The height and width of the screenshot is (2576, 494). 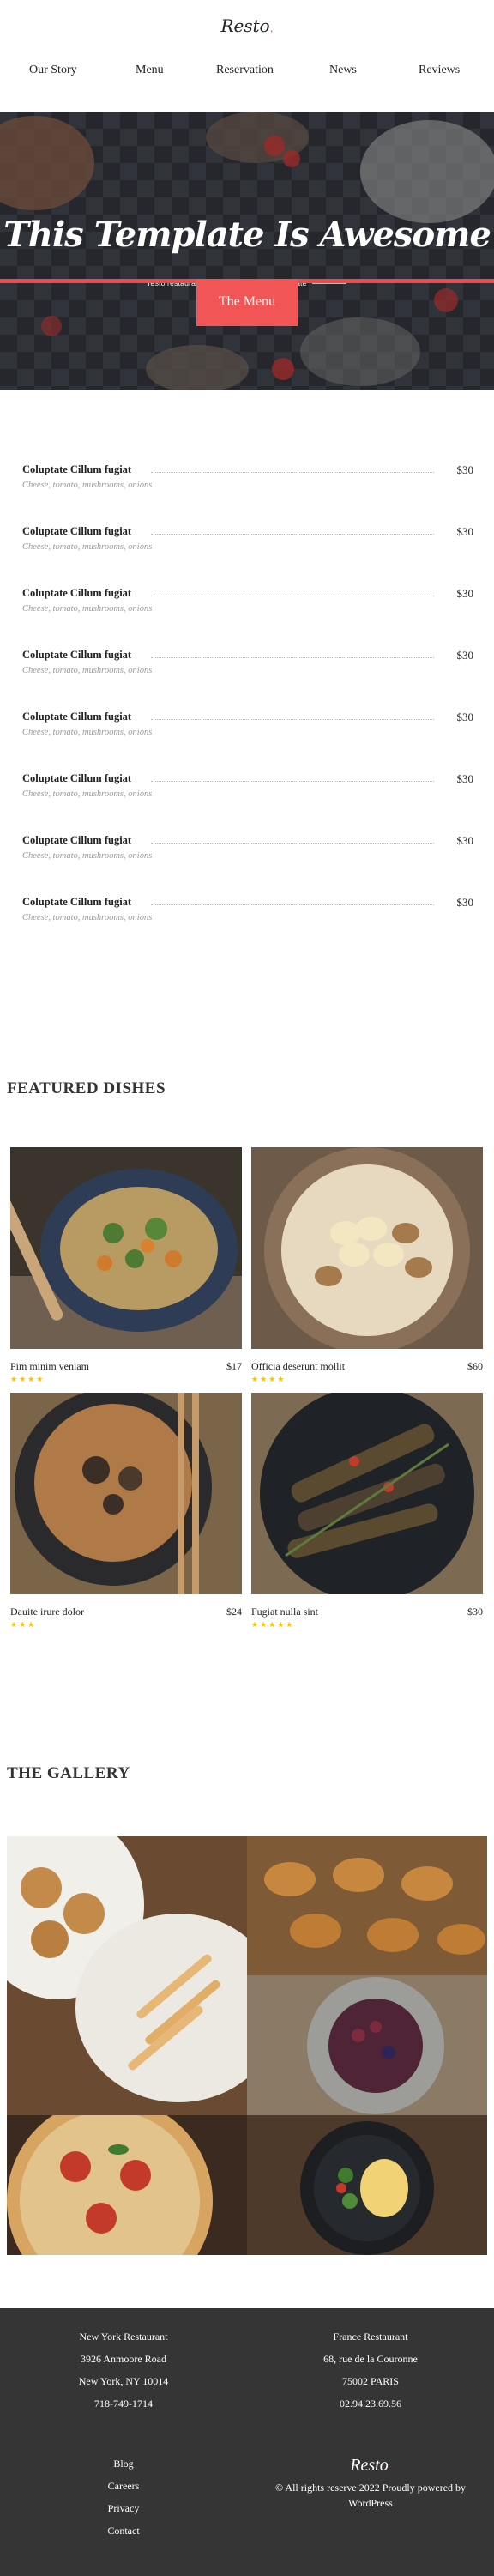 I want to click on dish-card: Pim minim veniam $17 ★★★★, so click(x=126, y=1265).